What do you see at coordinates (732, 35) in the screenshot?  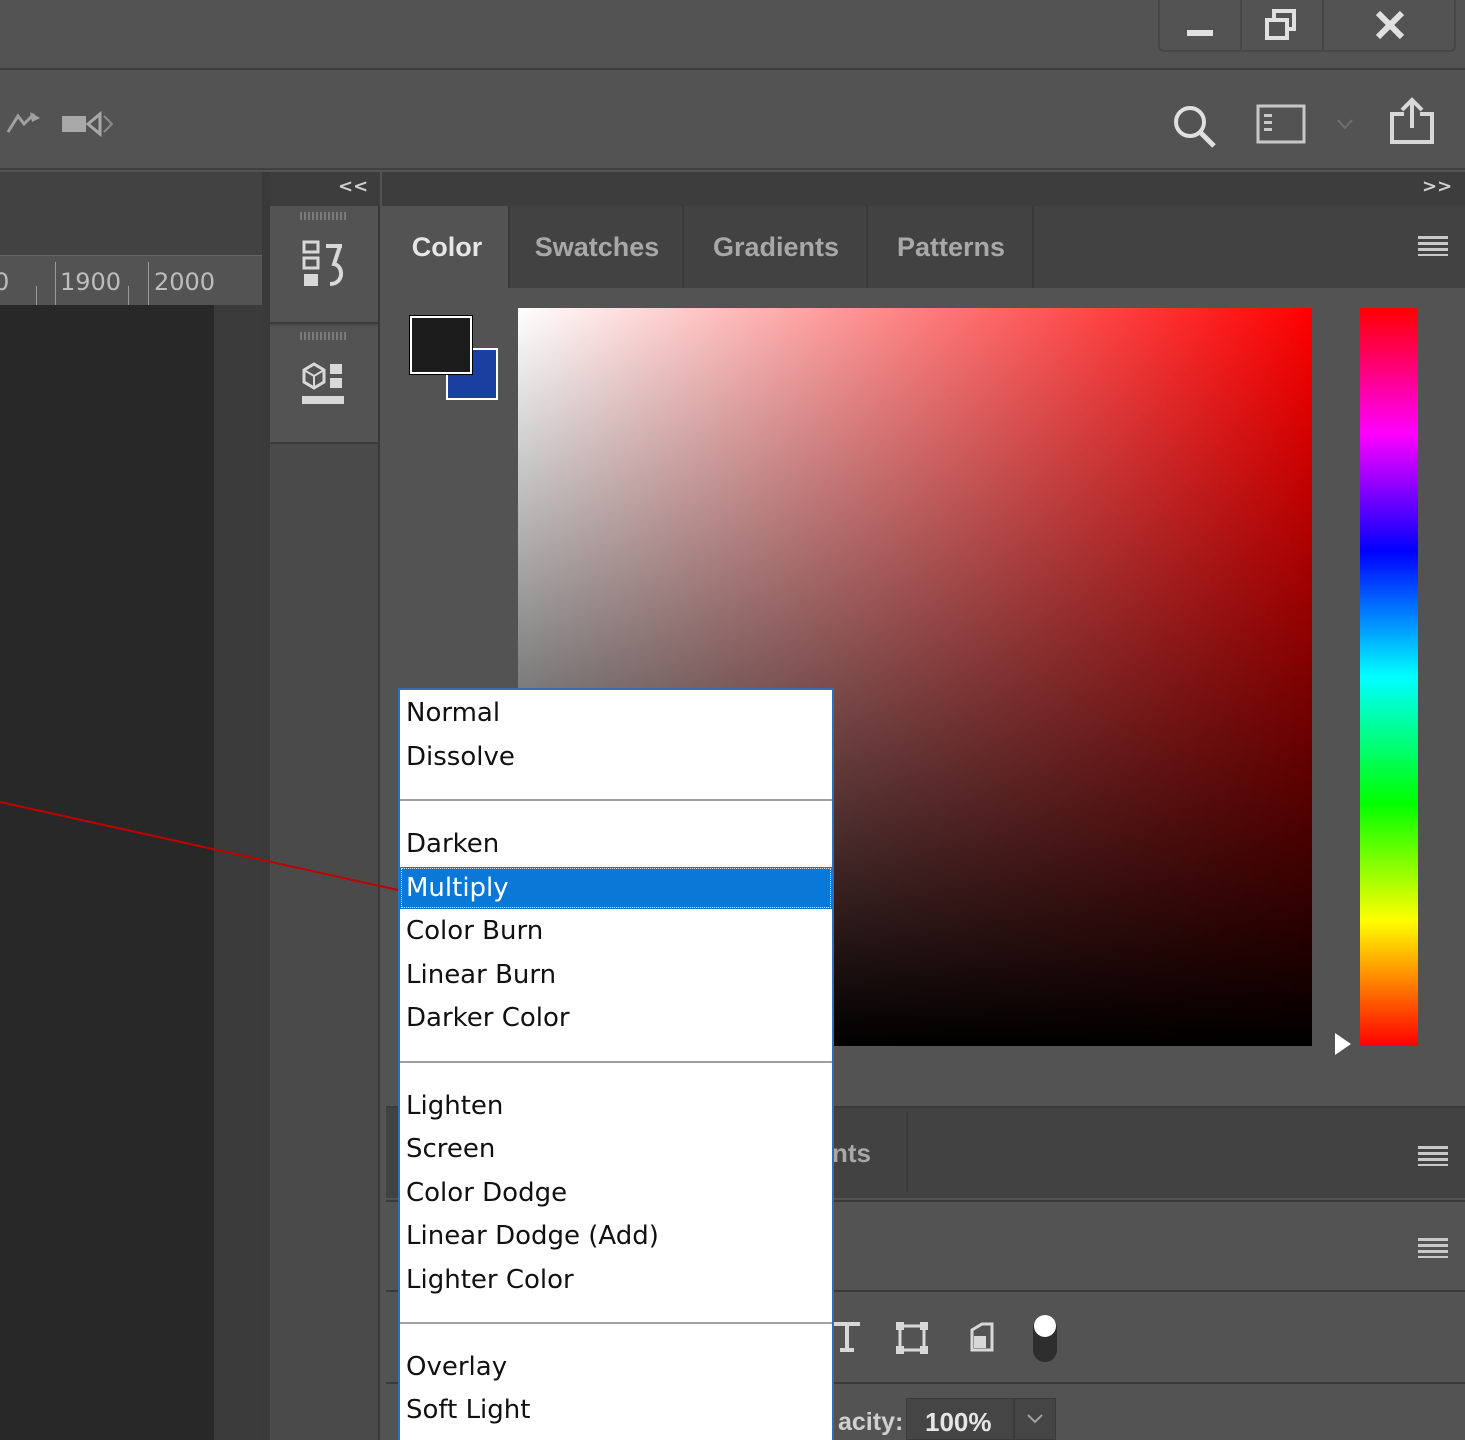 I see `title-bar` at bounding box center [732, 35].